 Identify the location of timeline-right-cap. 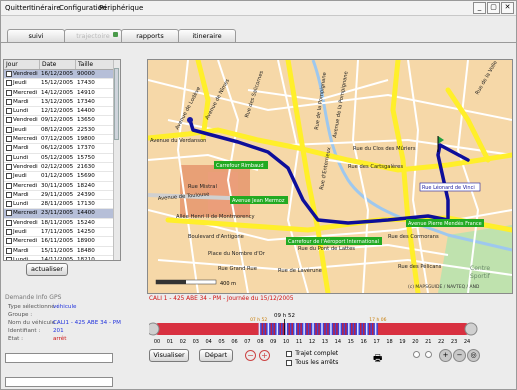
(471, 329).